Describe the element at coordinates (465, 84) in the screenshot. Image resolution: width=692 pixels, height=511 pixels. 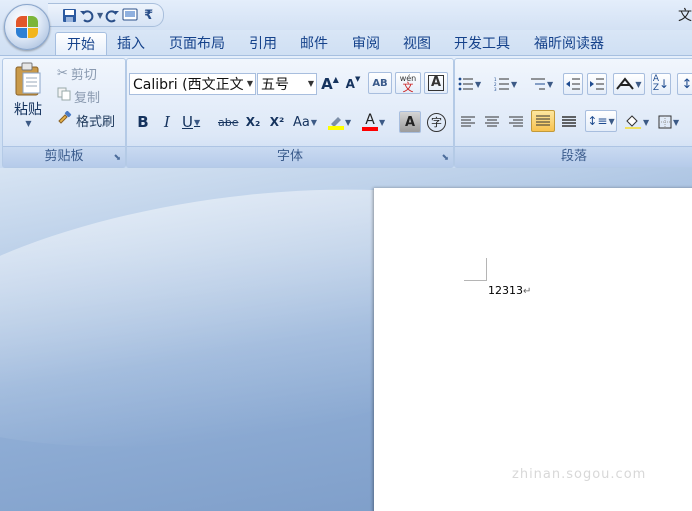
I see `bullets-icon` at that location.